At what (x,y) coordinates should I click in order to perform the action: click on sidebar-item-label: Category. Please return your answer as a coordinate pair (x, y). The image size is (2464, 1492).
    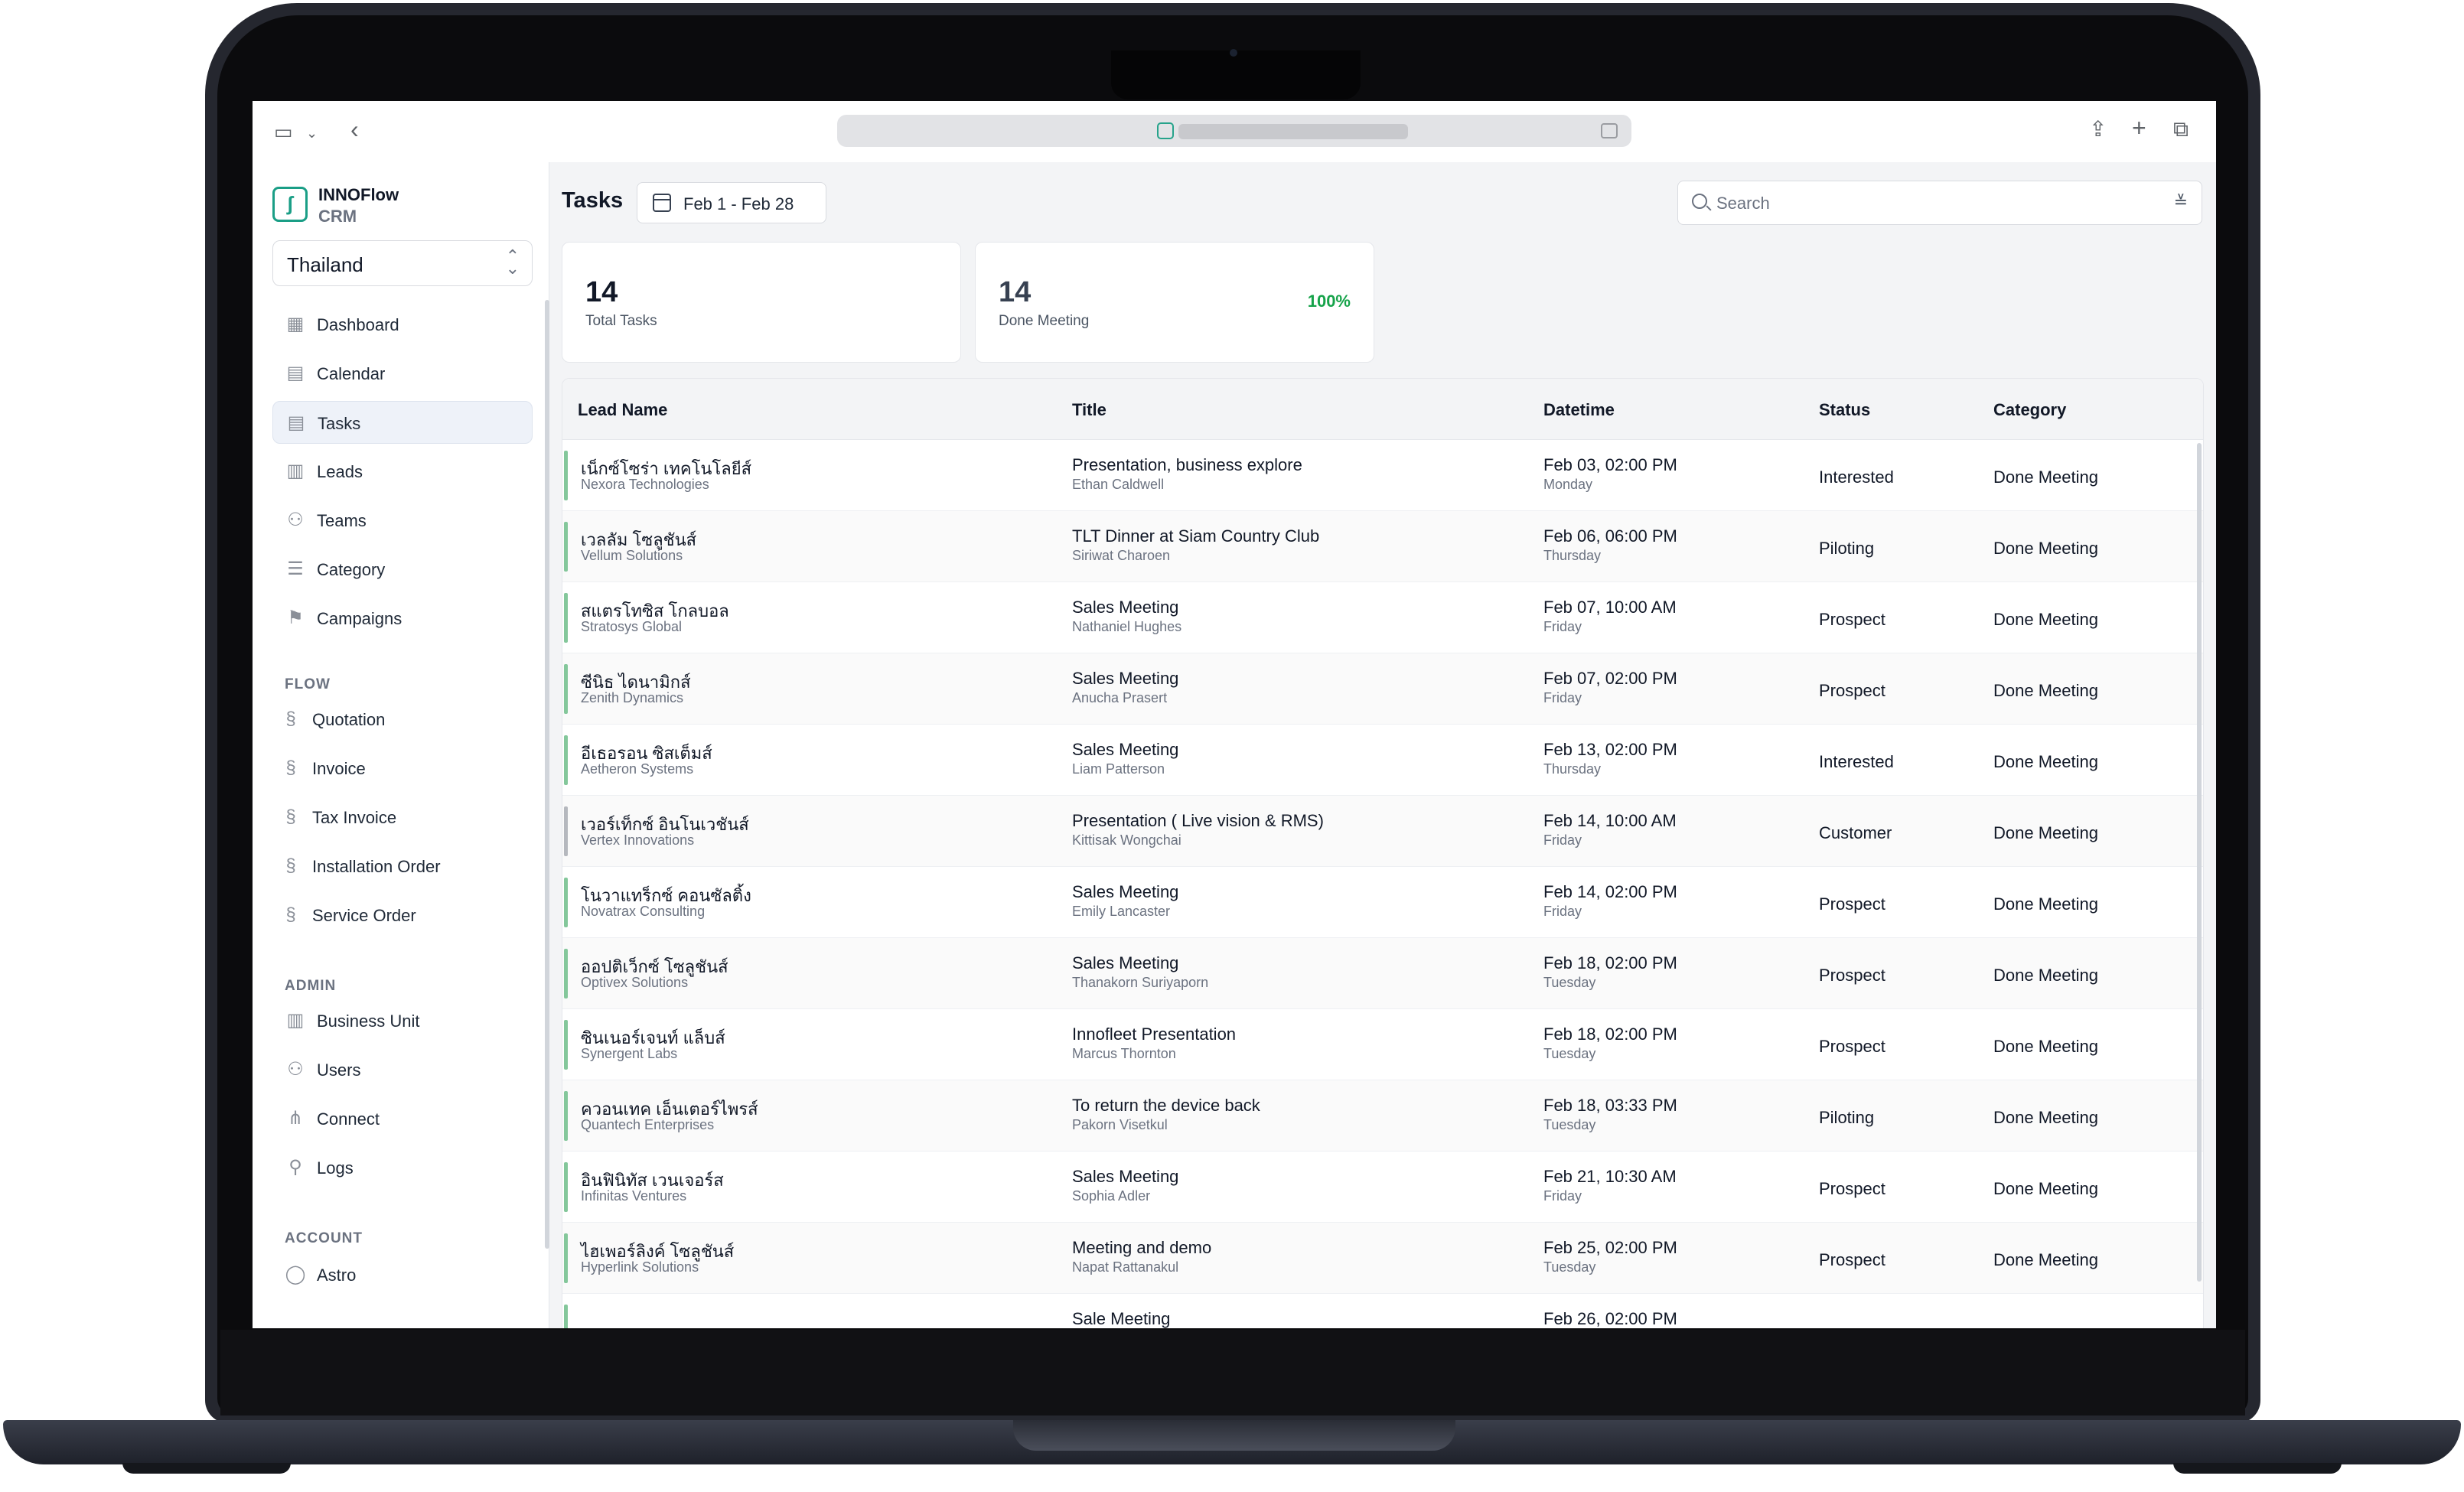
    Looking at the image, I should click on (352, 569).